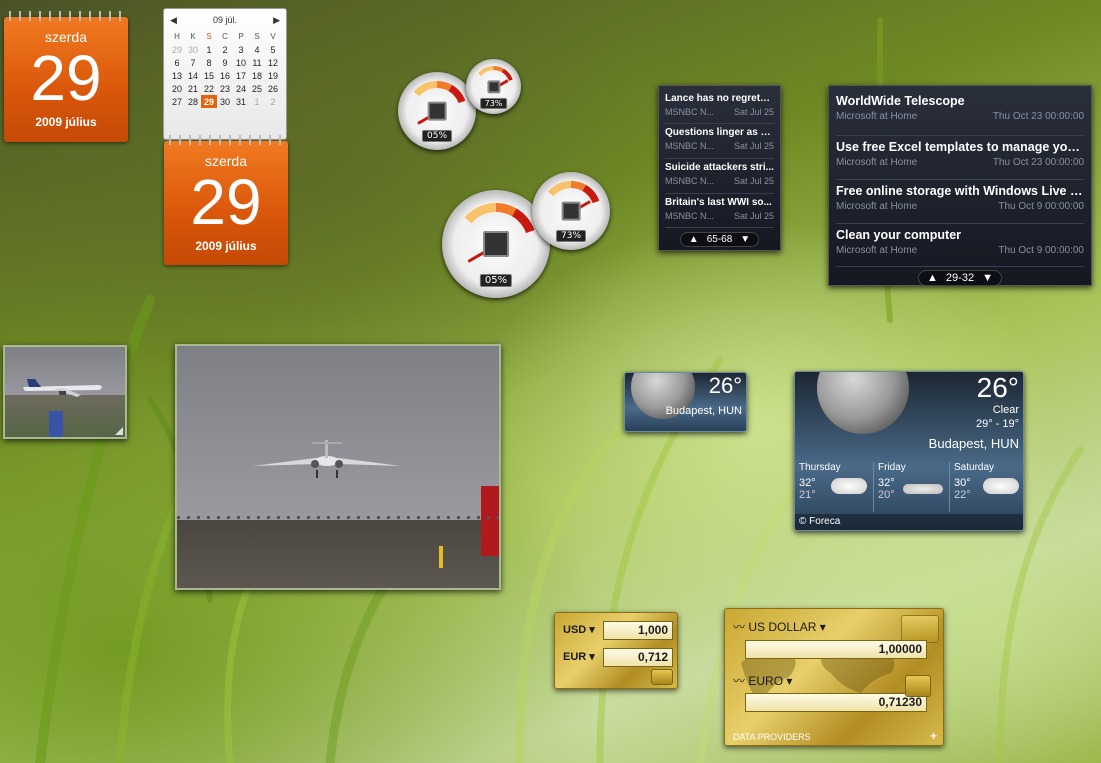 Image resolution: width=1101 pixels, height=763 pixels. What do you see at coordinates (193, 101) in the screenshot?
I see `day-cell: 28` at bounding box center [193, 101].